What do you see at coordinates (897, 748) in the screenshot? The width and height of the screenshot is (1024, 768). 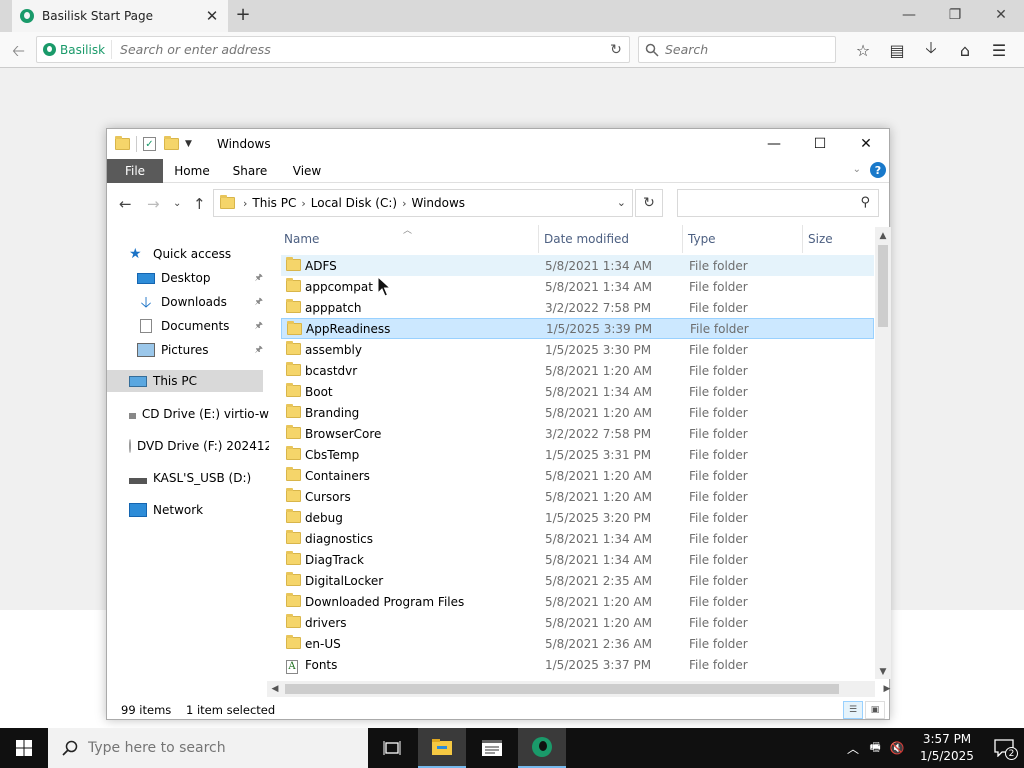 I see `volume-muted-icon: 🔇` at bounding box center [897, 748].